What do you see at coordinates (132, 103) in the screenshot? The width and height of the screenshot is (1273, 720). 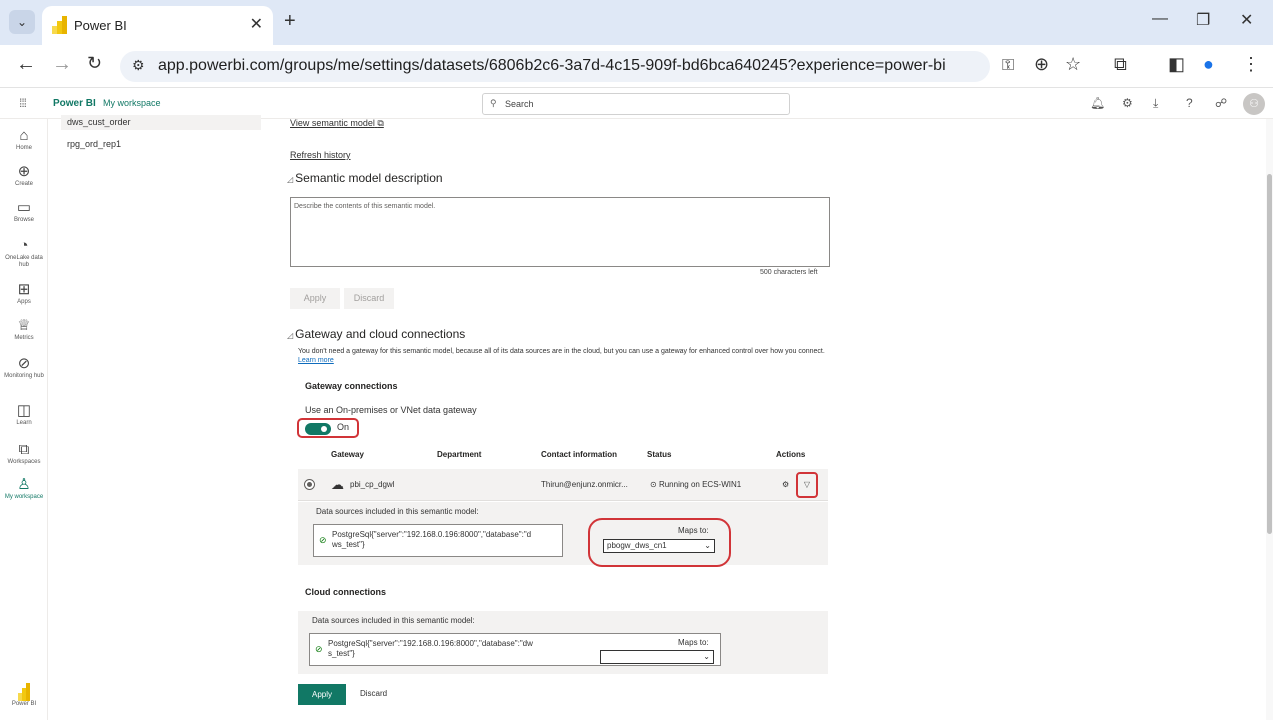 I see `breadcrumb-workspace: My workspace` at bounding box center [132, 103].